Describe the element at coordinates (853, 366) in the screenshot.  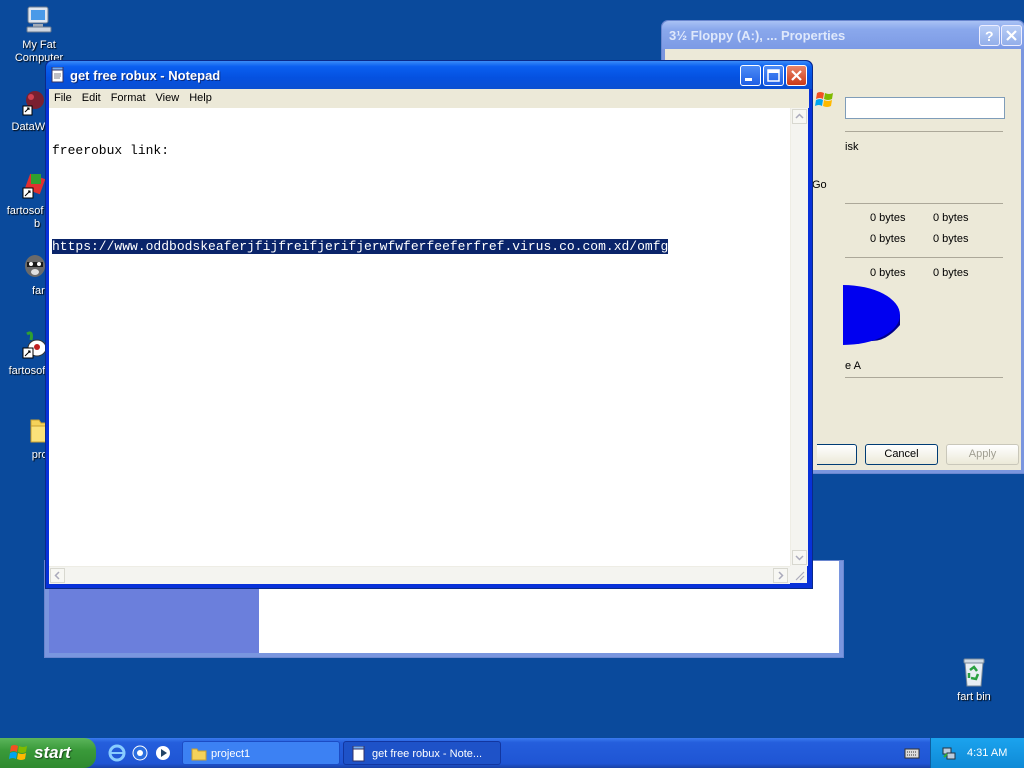
I see `drive-label: e A` at that location.